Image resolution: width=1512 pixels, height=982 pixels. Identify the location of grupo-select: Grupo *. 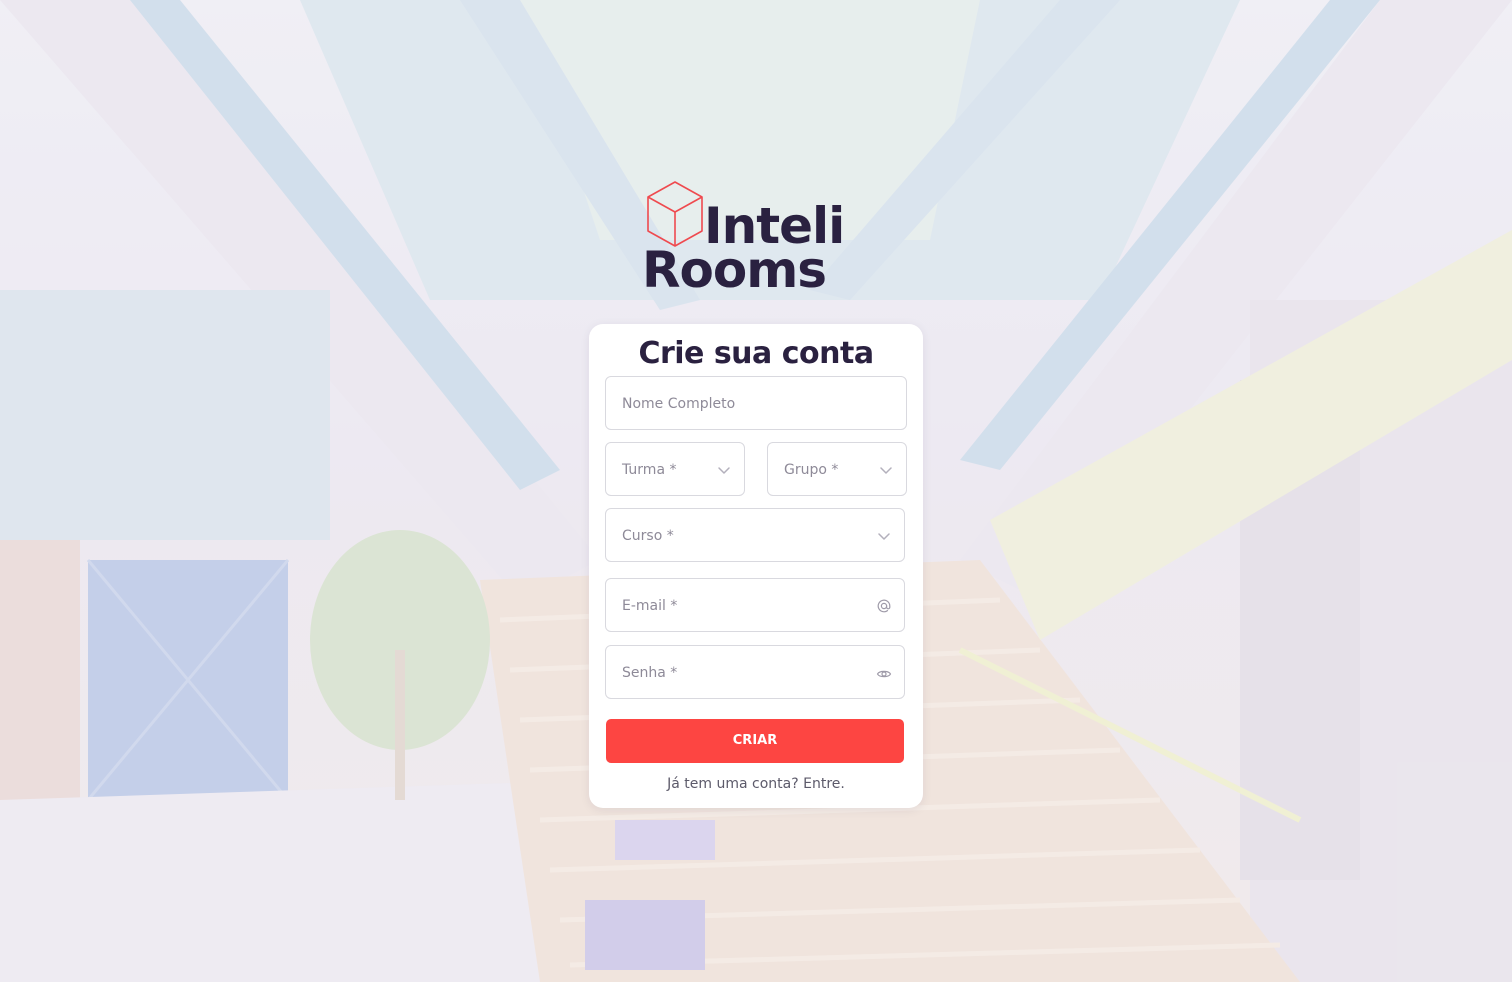
(837, 469).